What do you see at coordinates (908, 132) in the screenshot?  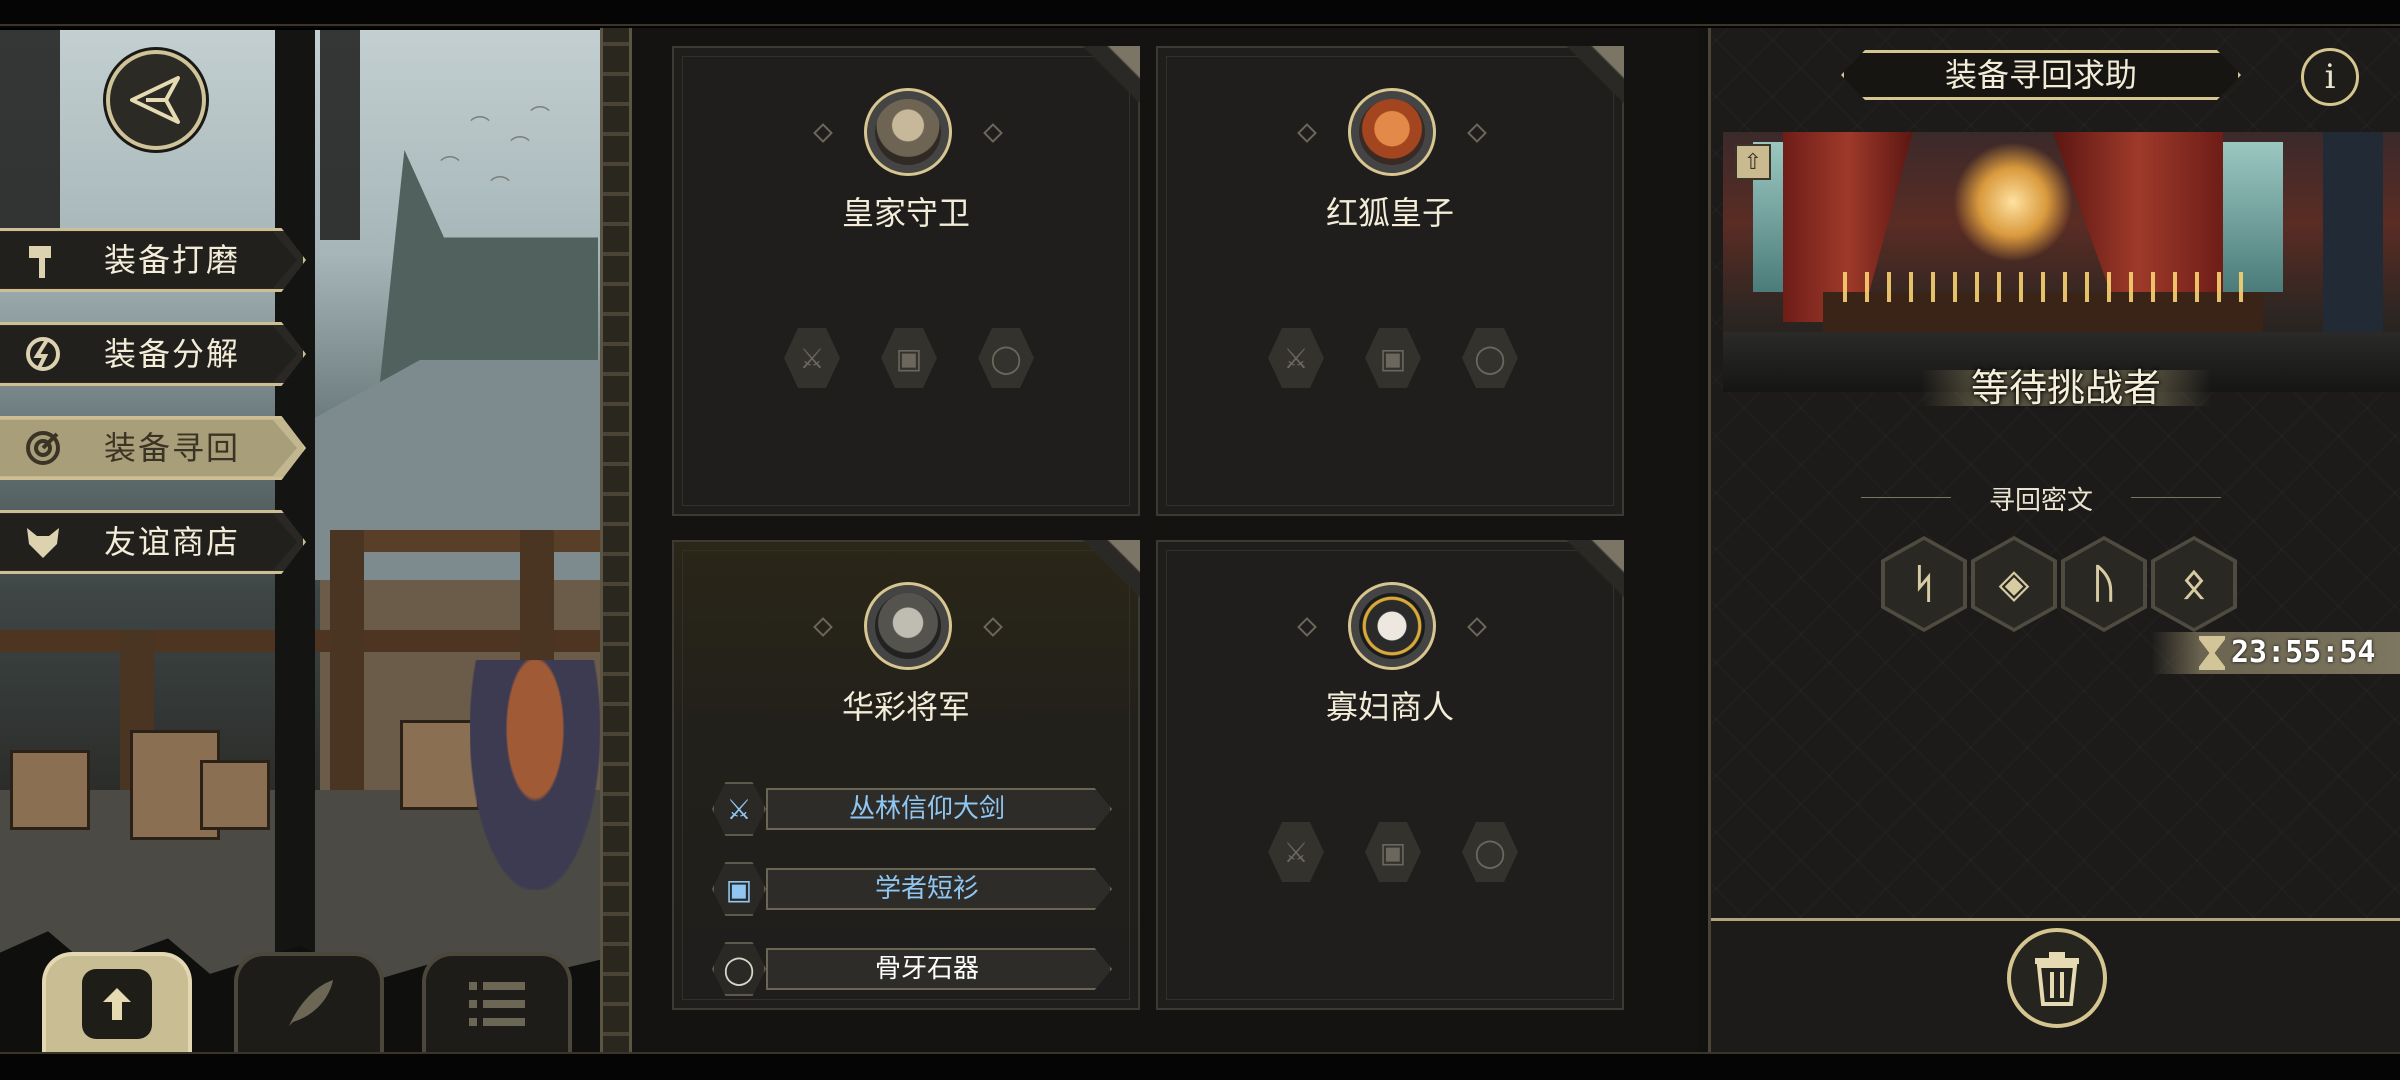 I see `royal-guard-portrait` at bounding box center [908, 132].